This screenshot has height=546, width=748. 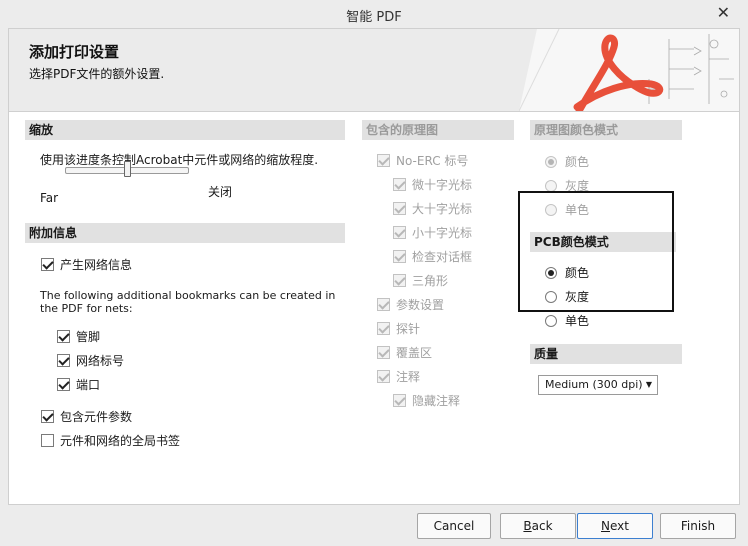 What do you see at coordinates (96, 265) in the screenshot?
I see `checkbox-label: 产生网络信息` at bounding box center [96, 265].